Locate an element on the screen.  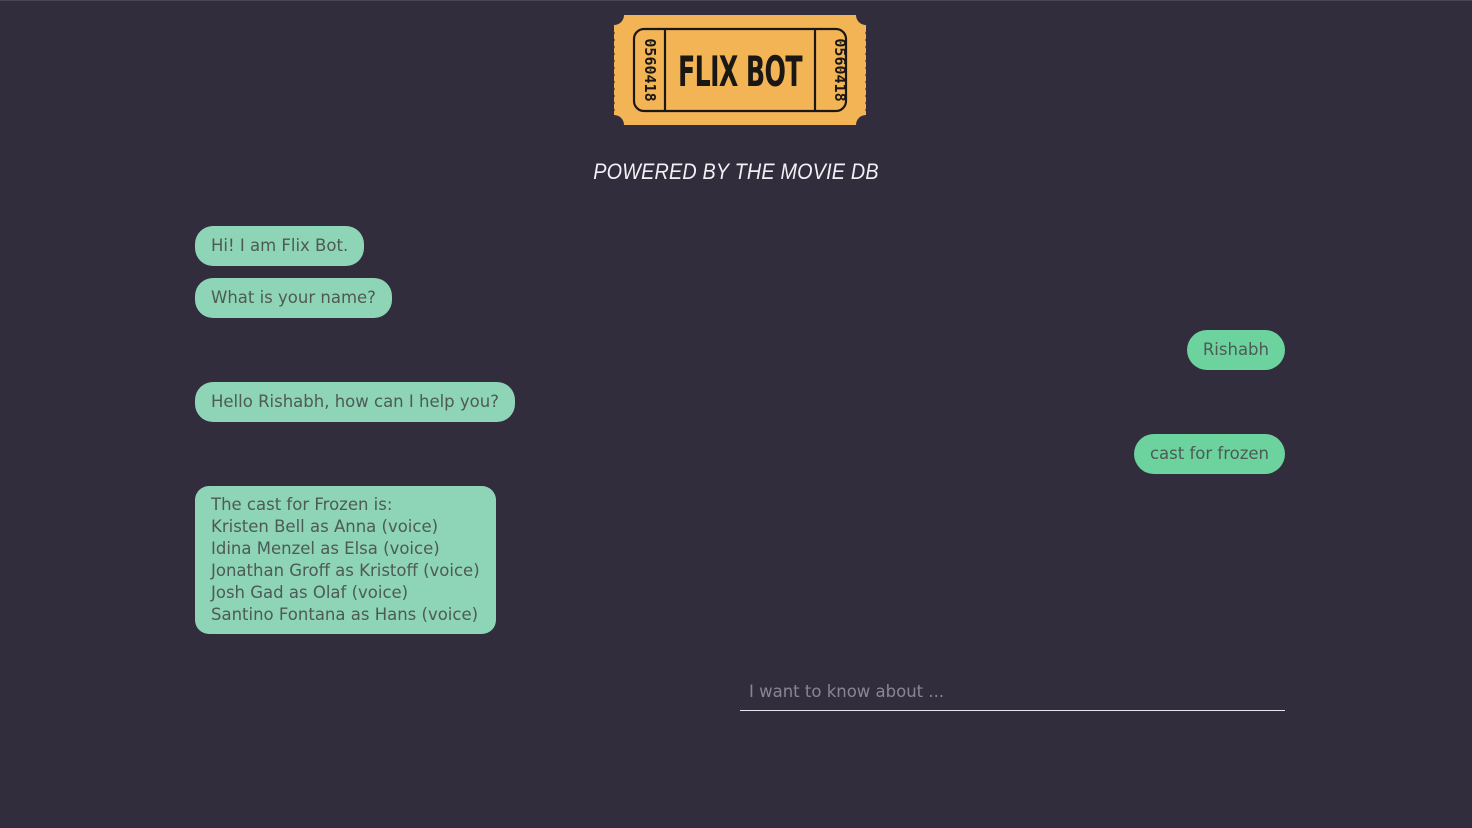
message-text: Hello Rishabh, how can I help you? is located at coordinates (355, 401).